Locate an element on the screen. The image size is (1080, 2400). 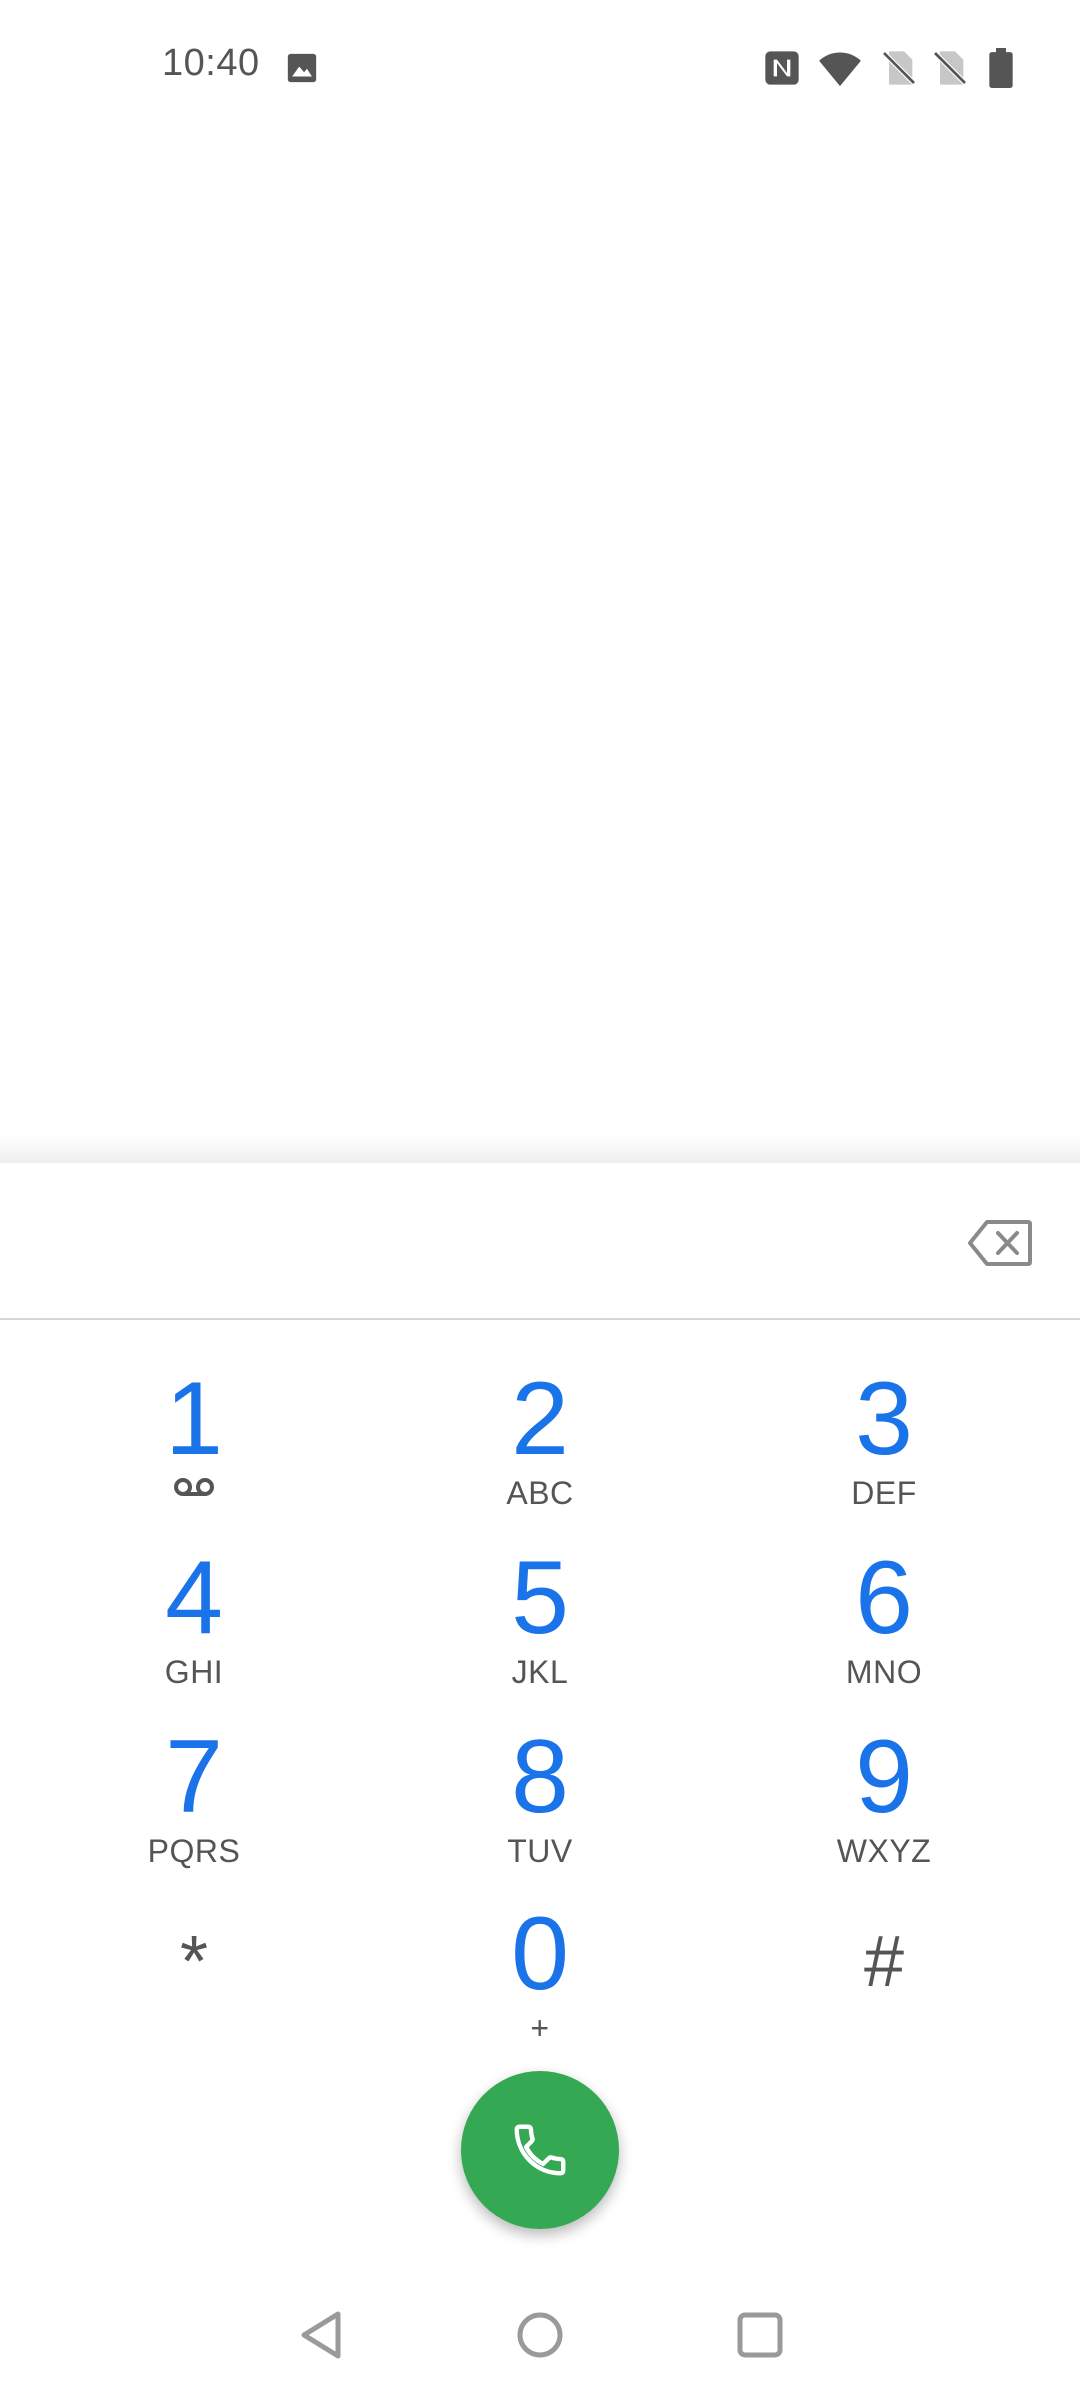
phone-icon is located at coordinates (540, 2150).